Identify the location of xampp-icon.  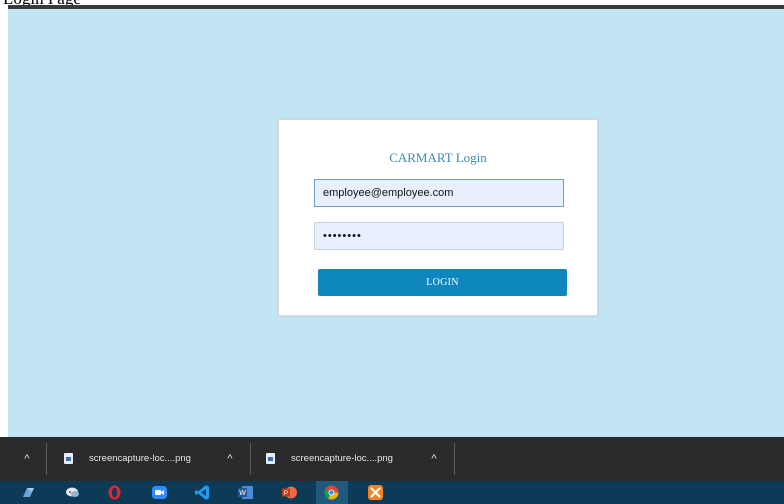
(375, 492).